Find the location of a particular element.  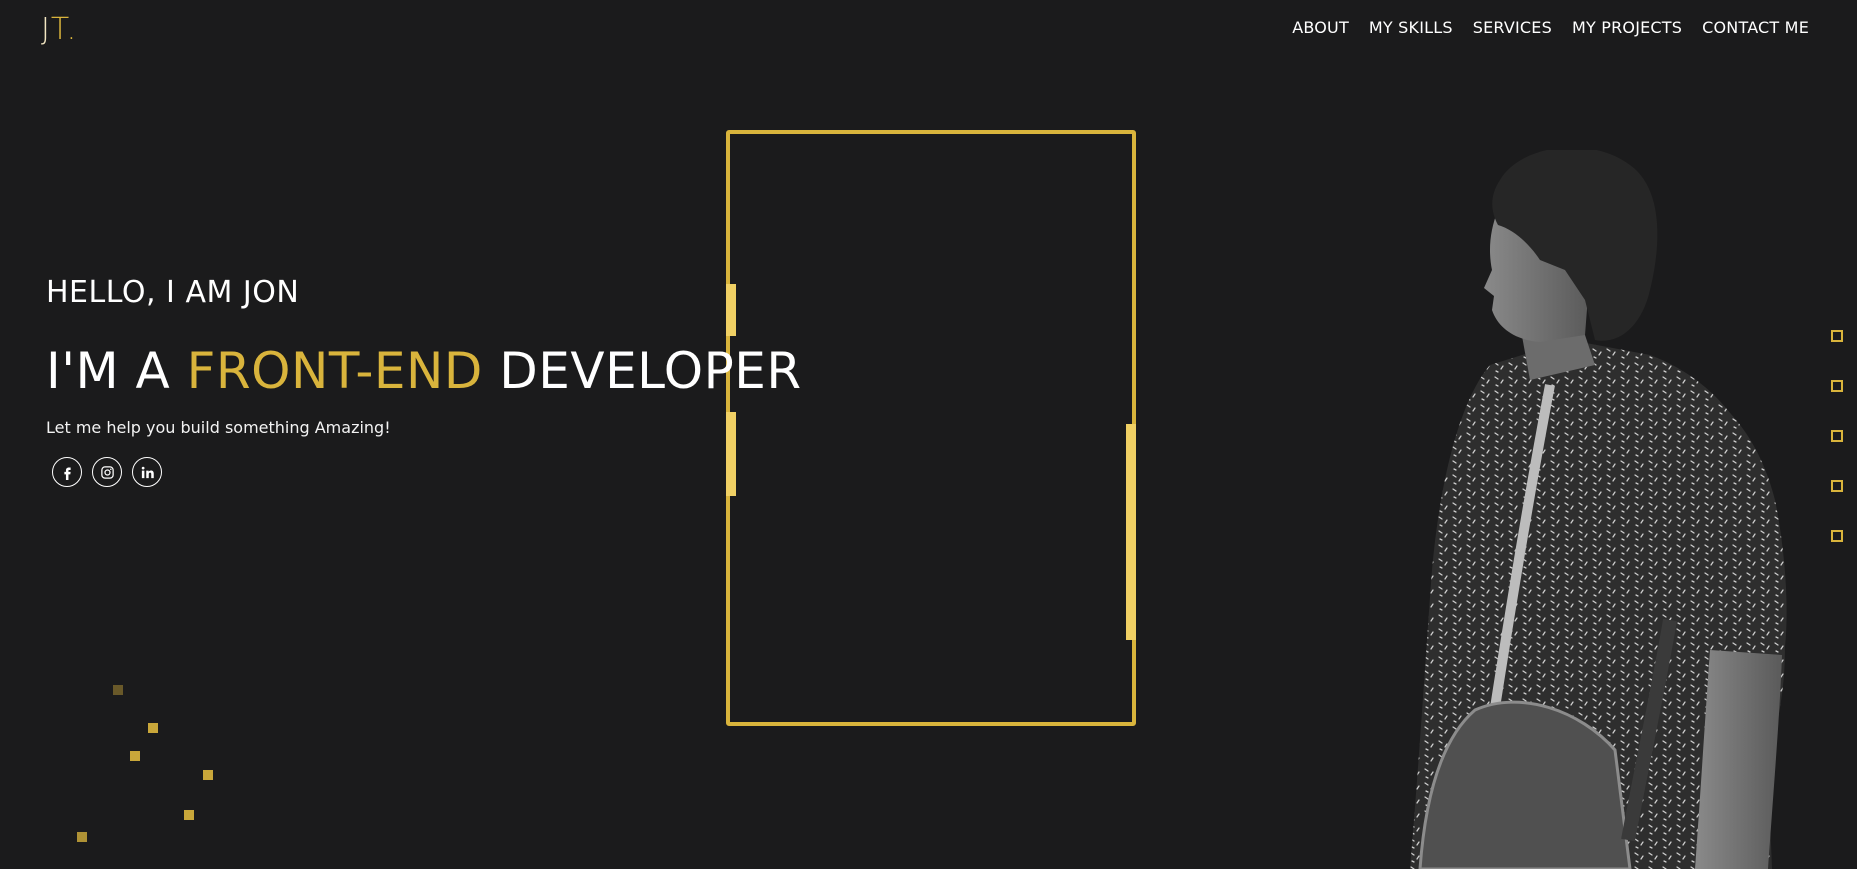

facebook-icon is located at coordinates (67, 473).